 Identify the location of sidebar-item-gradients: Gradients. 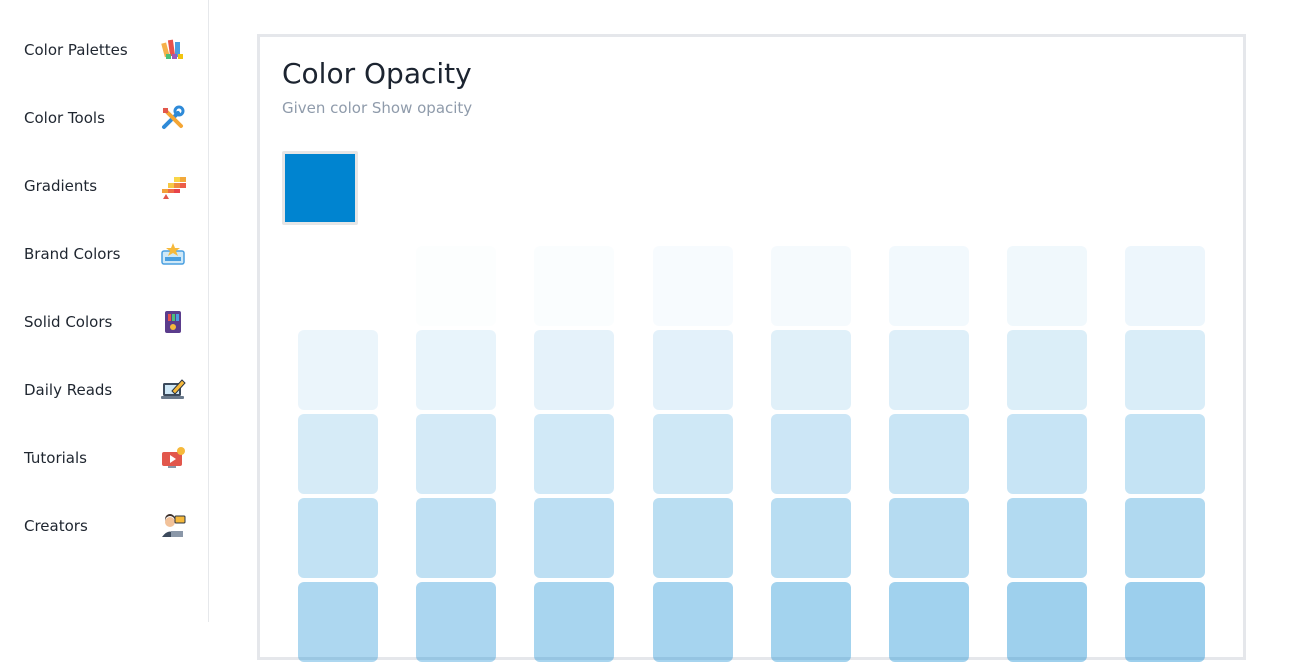
(105, 186).